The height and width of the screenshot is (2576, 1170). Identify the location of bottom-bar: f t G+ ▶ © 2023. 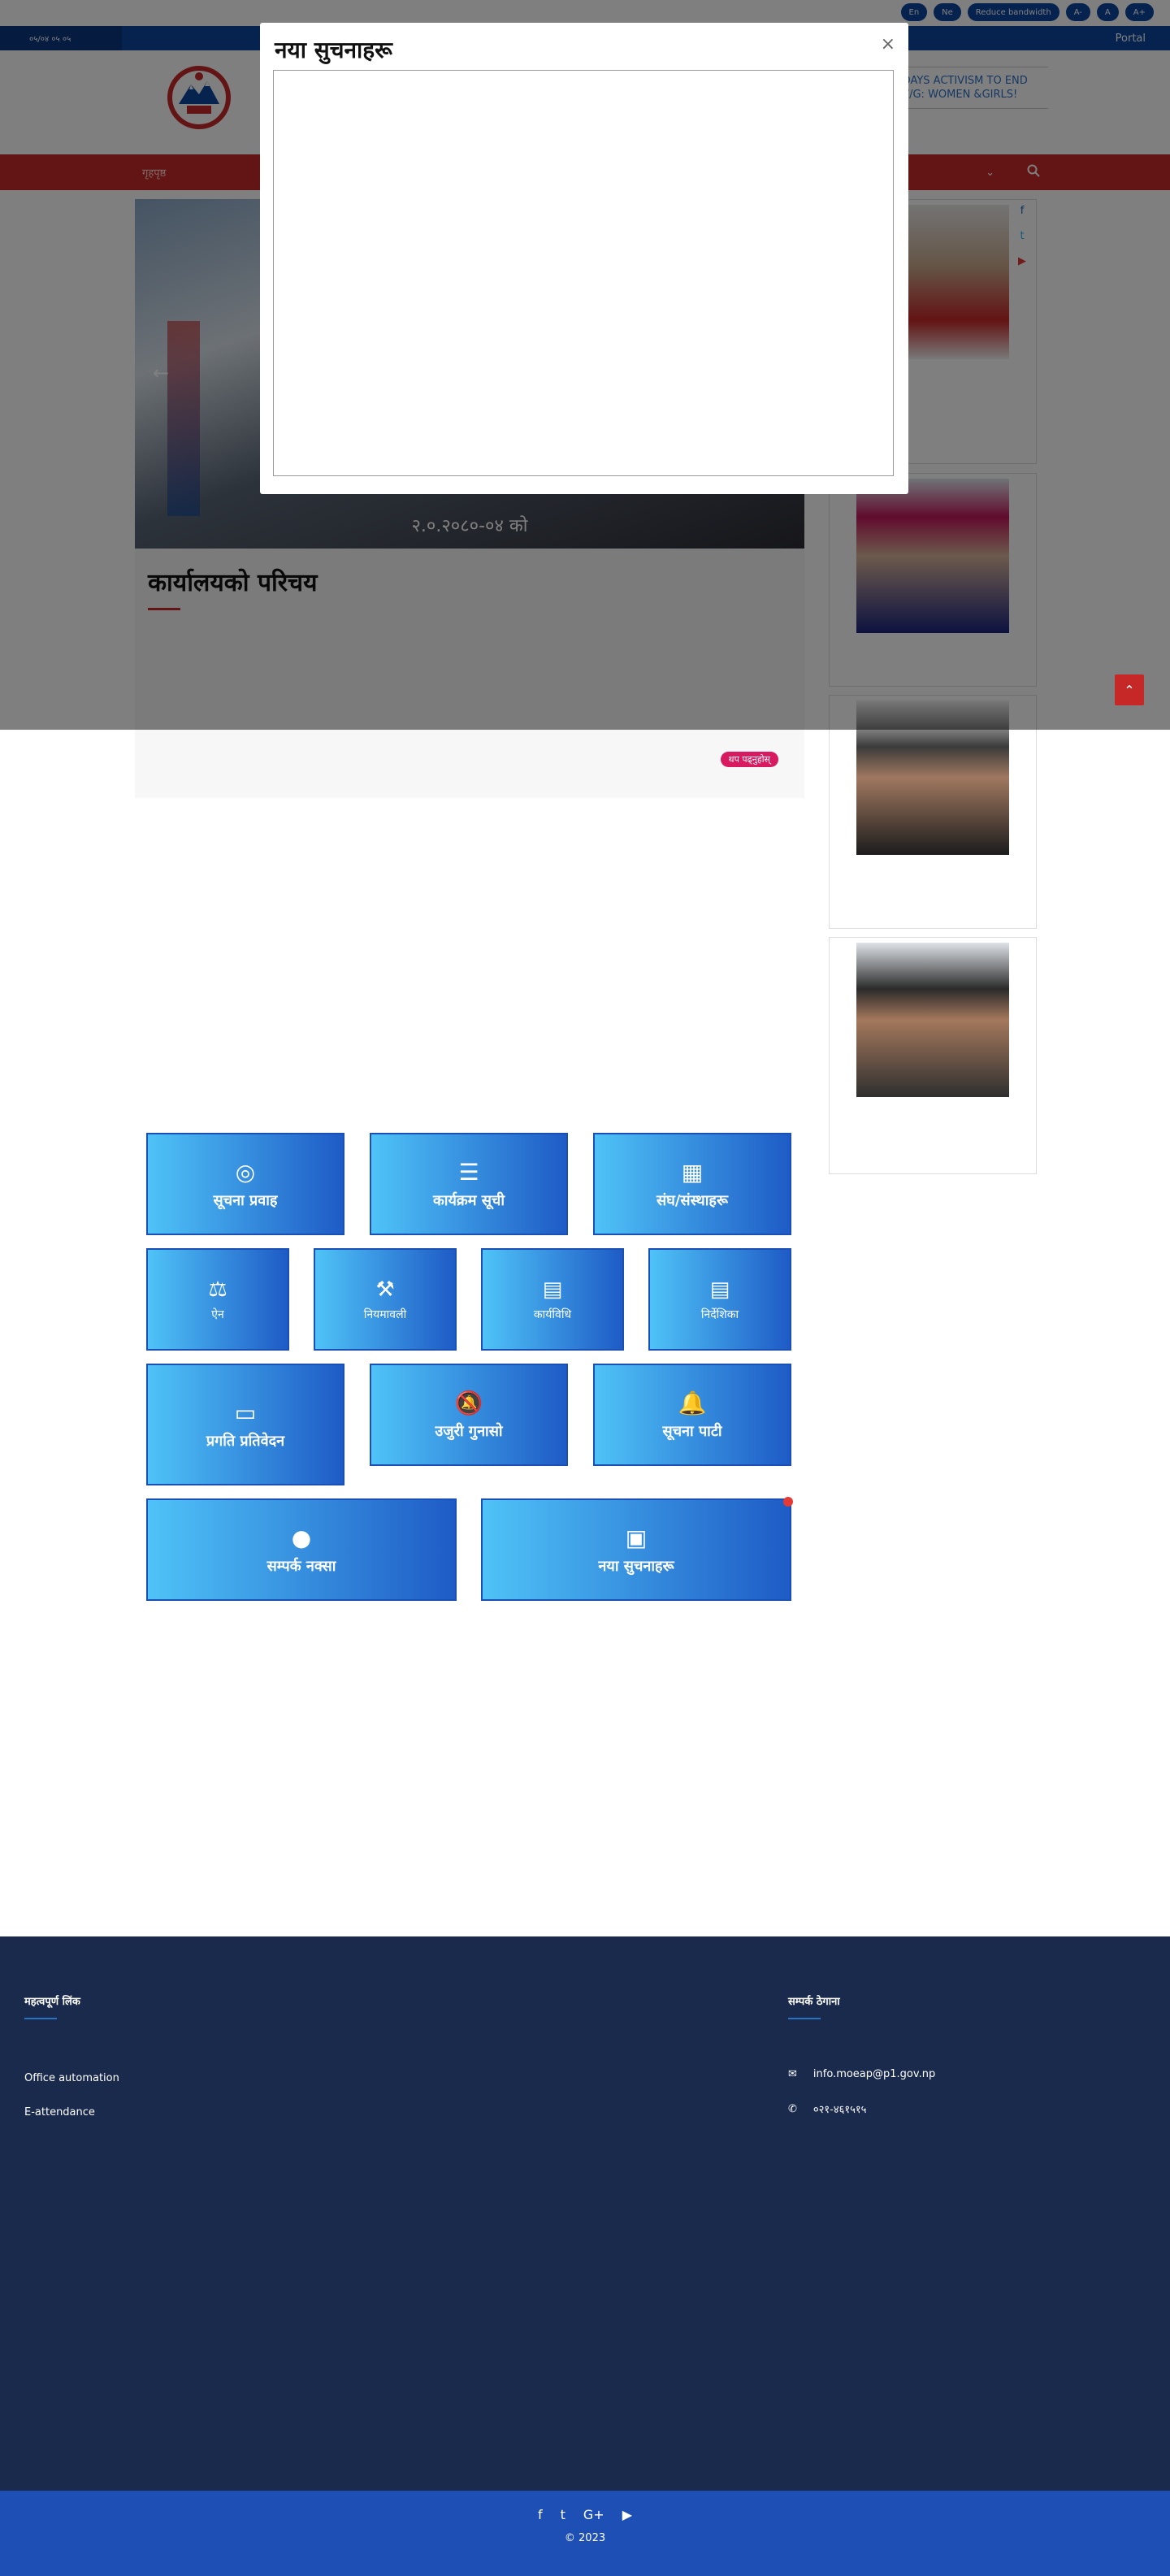
(585, 2533).